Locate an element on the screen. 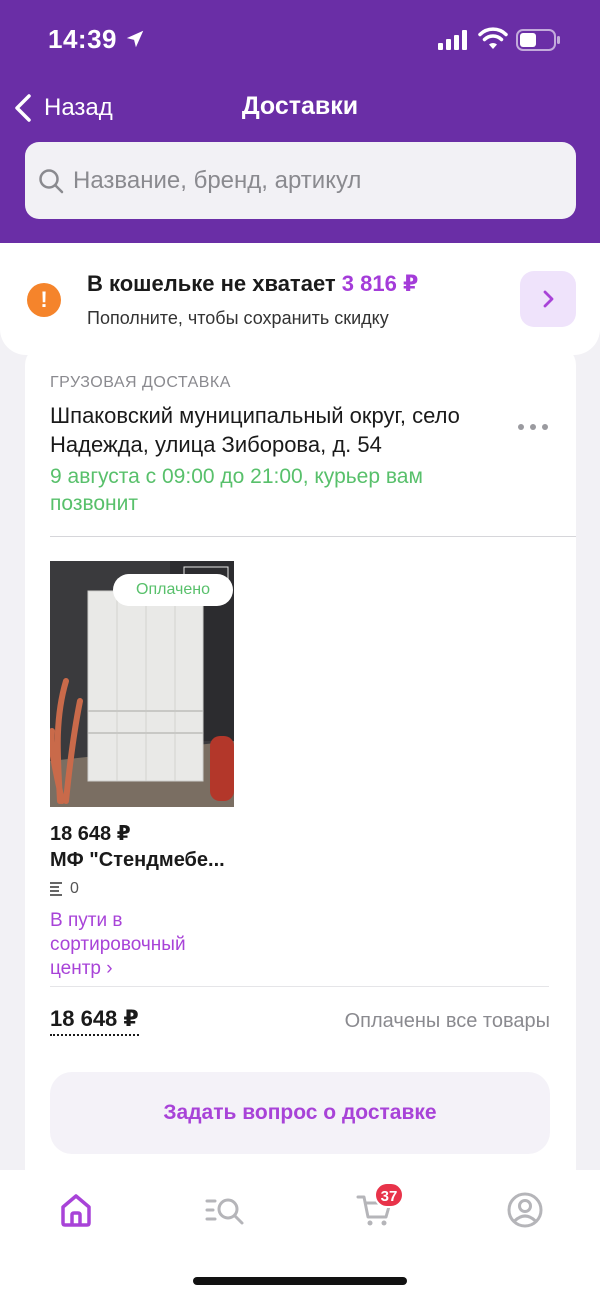 This screenshot has width=600, height=1297. list-icon is located at coordinates (56, 889).